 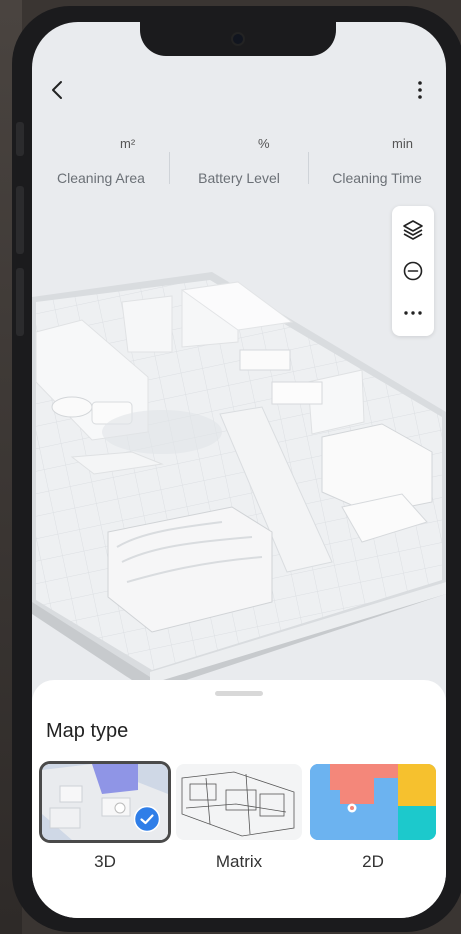 What do you see at coordinates (105, 802) in the screenshot?
I see `map-type-option-3d` at bounding box center [105, 802].